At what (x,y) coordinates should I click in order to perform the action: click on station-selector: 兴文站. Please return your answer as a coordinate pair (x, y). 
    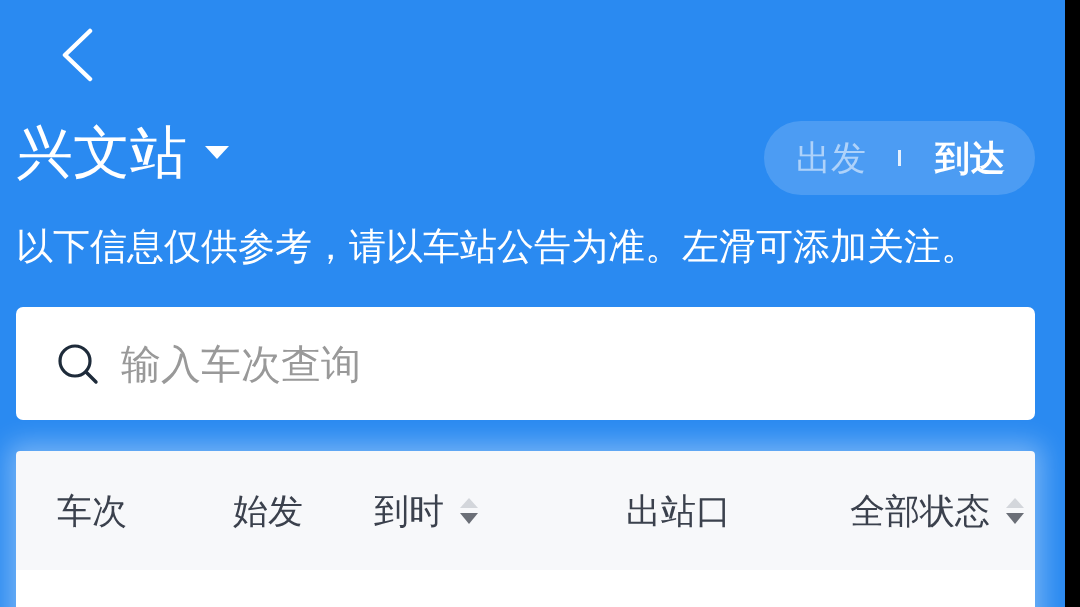
    Looking at the image, I should click on (122, 152).